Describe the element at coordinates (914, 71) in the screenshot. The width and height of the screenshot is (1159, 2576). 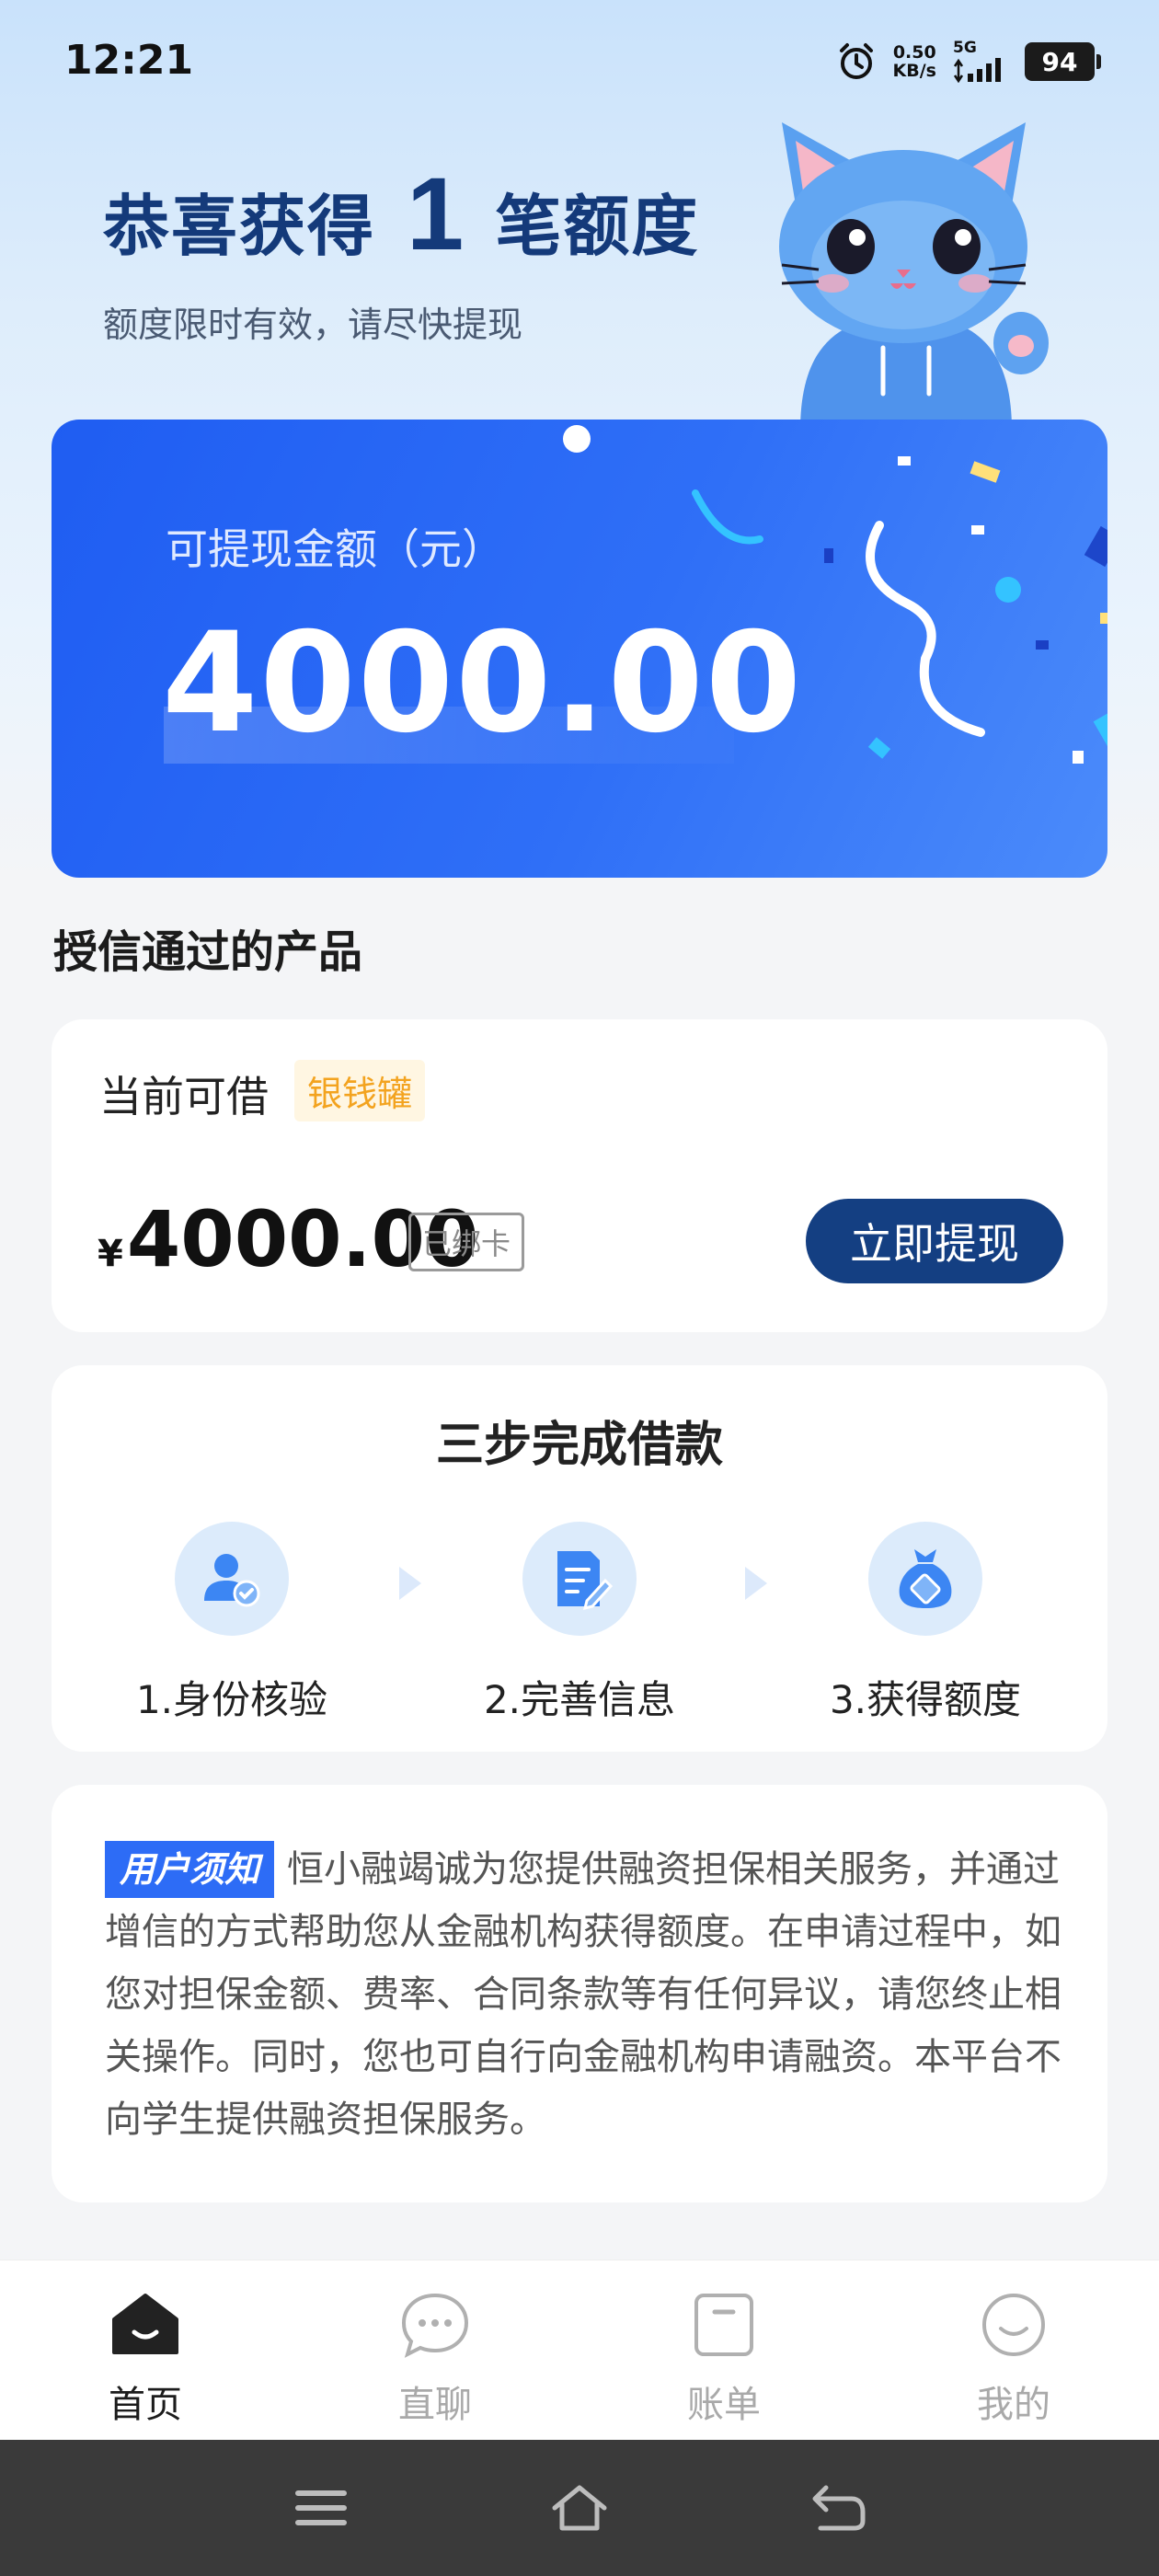
I see `network-speed-unit: KB/s` at that location.